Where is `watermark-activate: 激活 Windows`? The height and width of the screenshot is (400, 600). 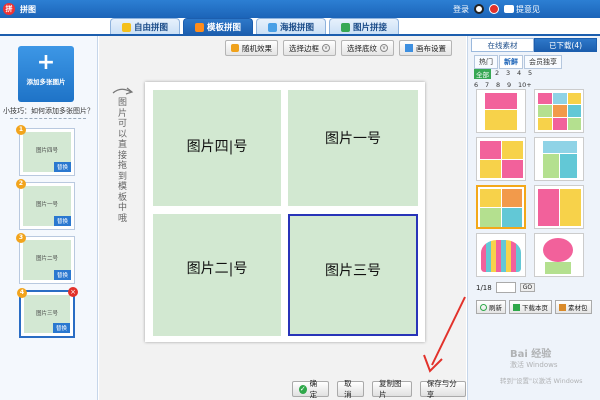 watermark-activate: 激活 Windows is located at coordinates (534, 365).